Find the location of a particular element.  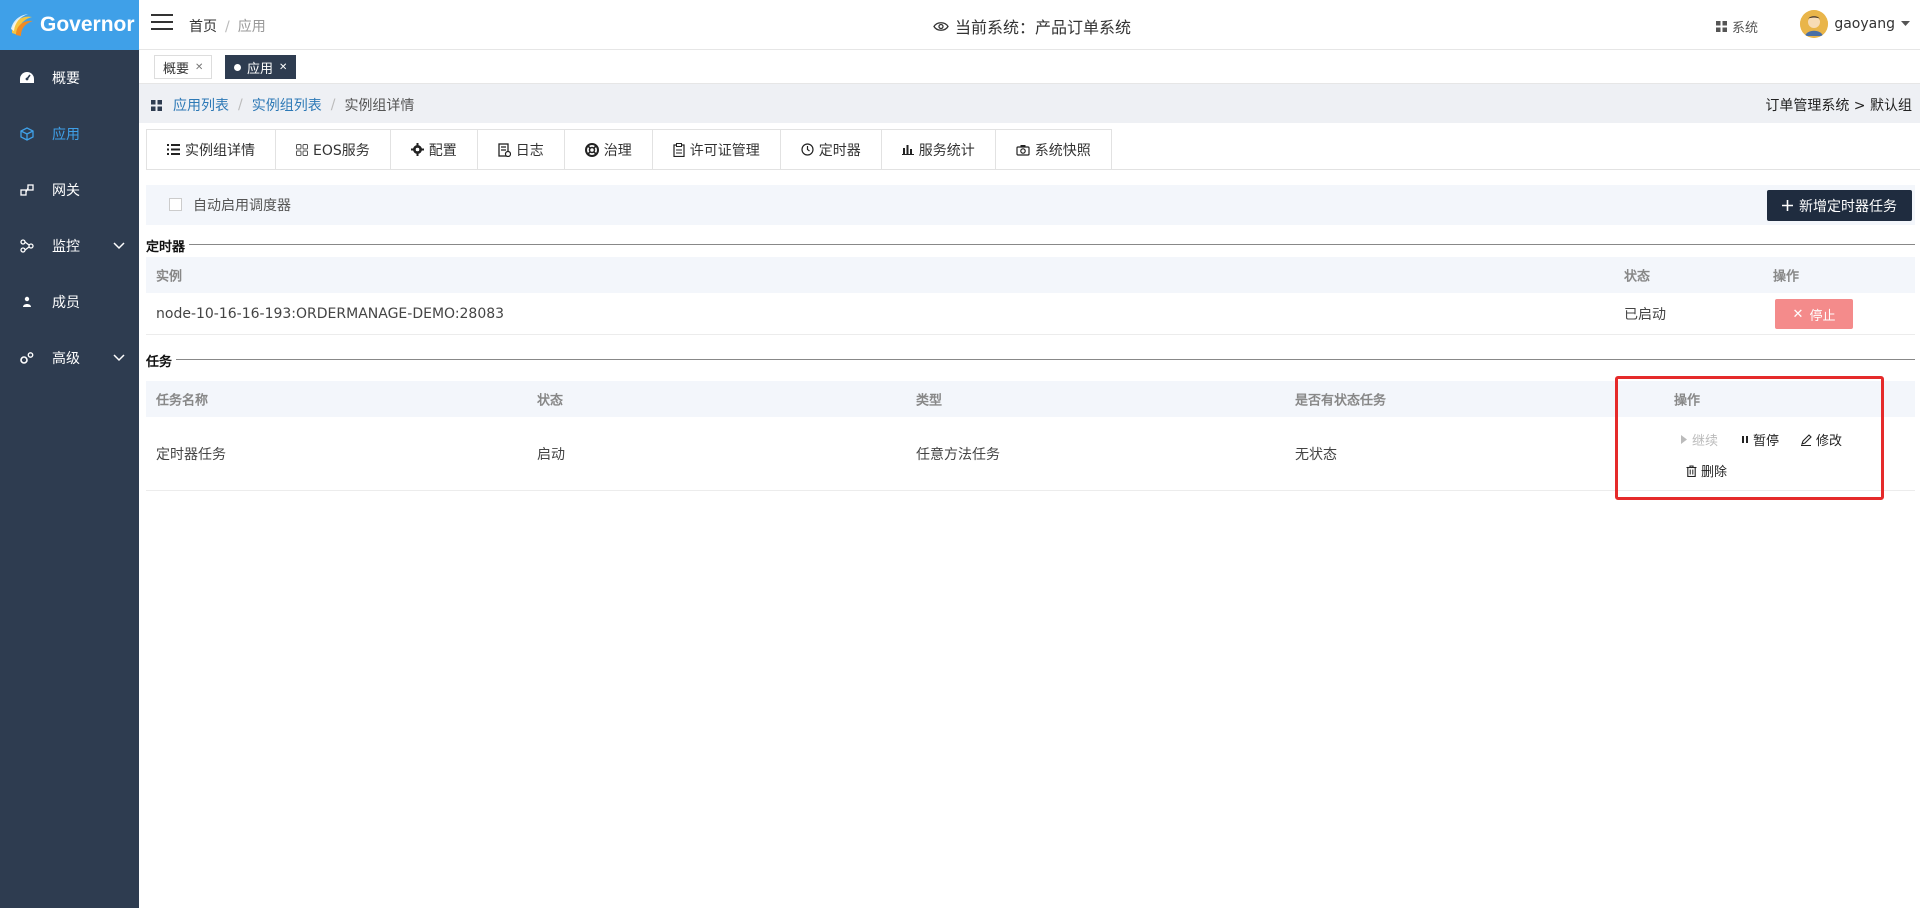

sidebar-item-apps: 应用 is located at coordinates (69, 134).